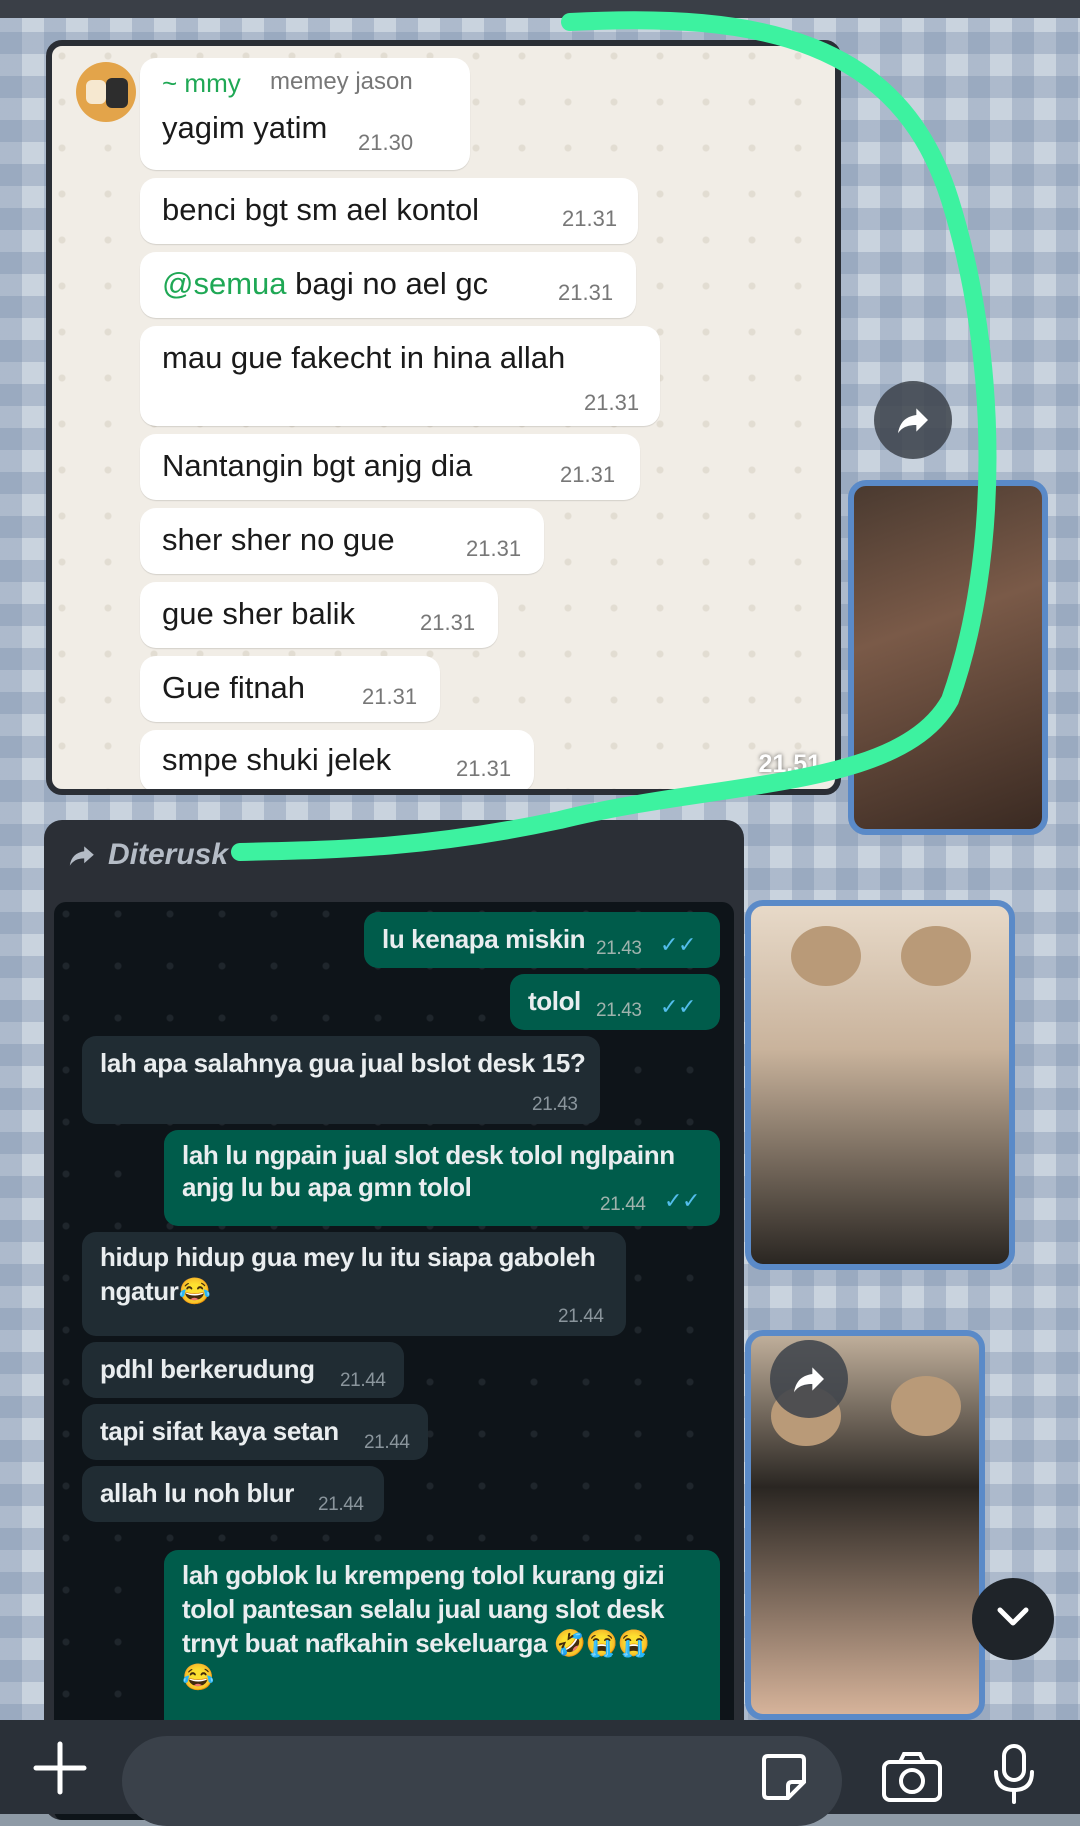 This screenshot has width=1080, height=1826. I want to click on microphone-icon, so click(1014, 1774).